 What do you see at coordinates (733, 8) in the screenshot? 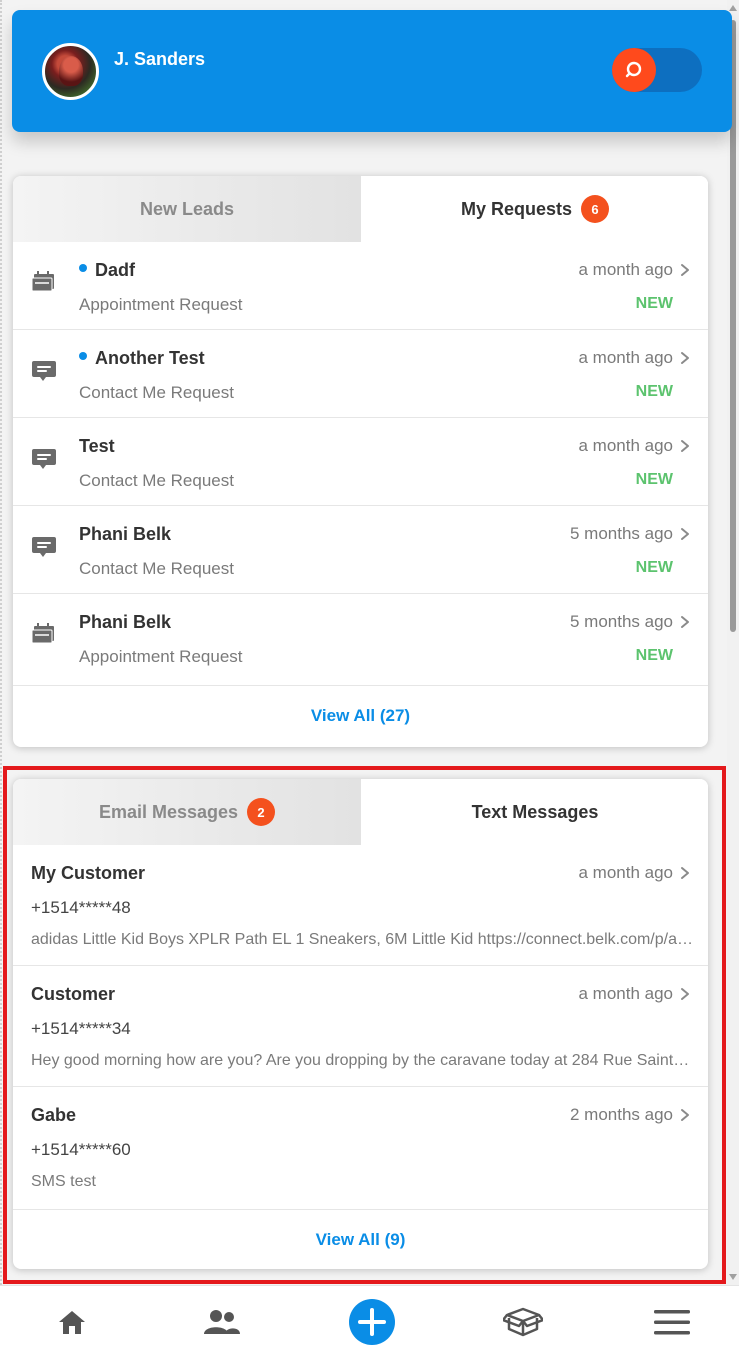
I see `scroll-up-arrow-icon` at bounding box center [733, 8].